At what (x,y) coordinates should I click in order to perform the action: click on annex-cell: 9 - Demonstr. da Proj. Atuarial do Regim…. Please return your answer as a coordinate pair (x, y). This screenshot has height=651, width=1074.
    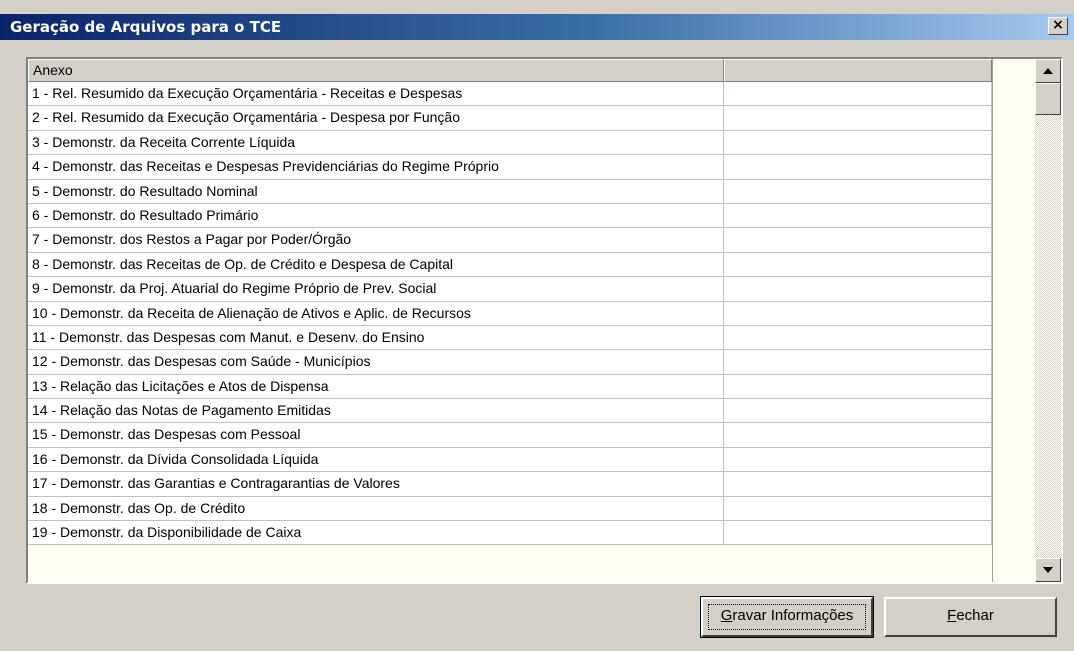
    Looking at the image, I should click on (376, 289).